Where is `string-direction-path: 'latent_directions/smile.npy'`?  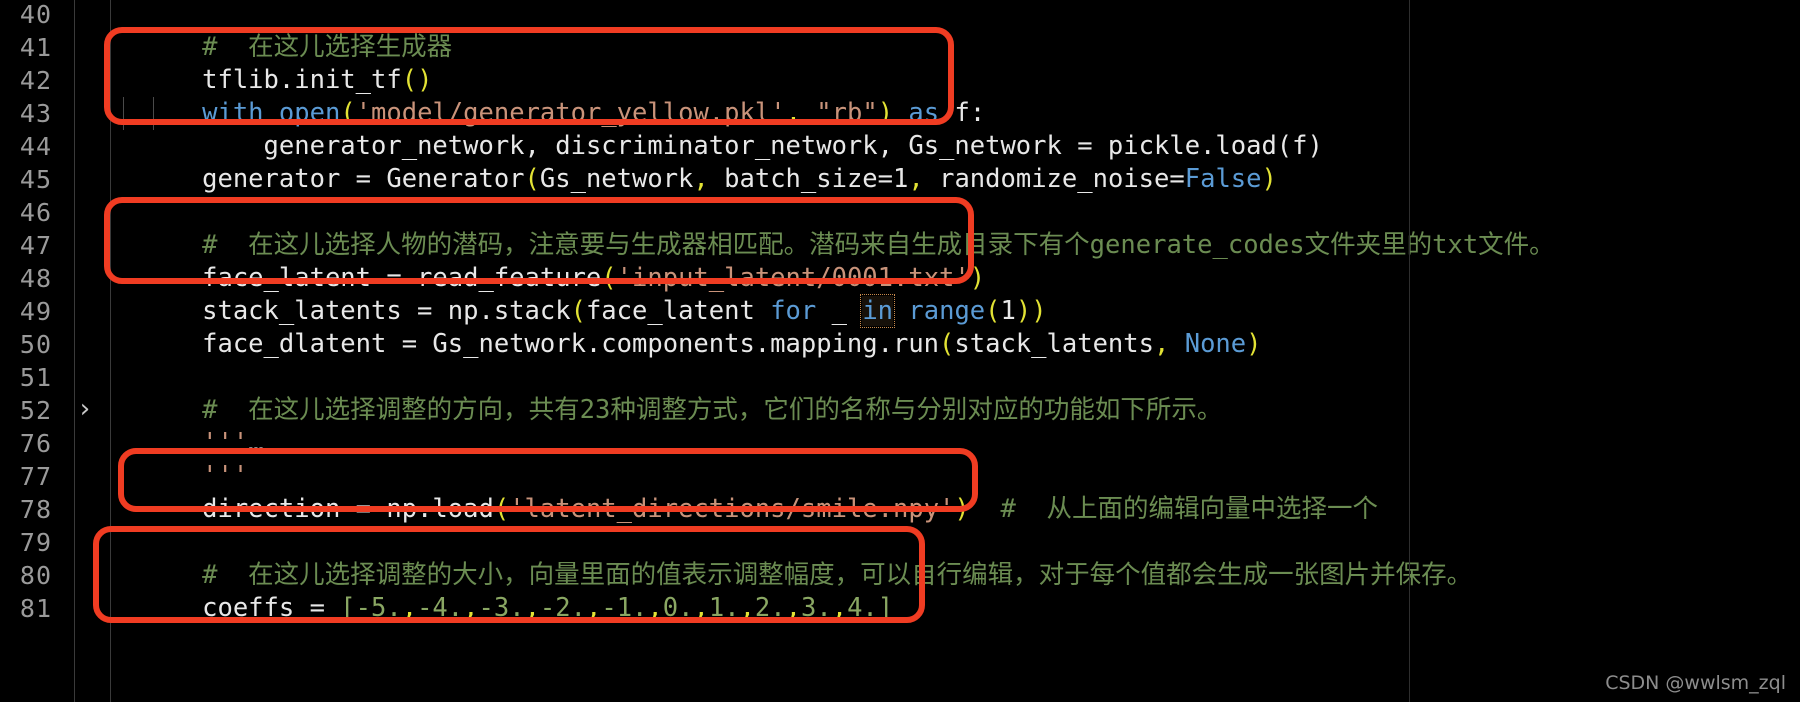
string-direction-path: 'latent_directions/smile.npy' is located at coordinates (732, 509).